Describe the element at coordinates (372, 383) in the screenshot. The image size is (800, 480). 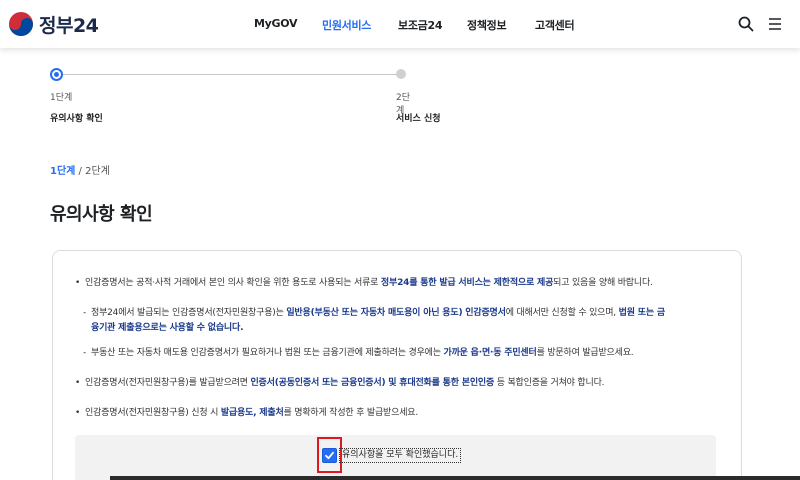
I see `emphasized-text: 인증서(공동인증서 또는 금융인증서) 및 휴대전화를 통한 본인인증` at that location.